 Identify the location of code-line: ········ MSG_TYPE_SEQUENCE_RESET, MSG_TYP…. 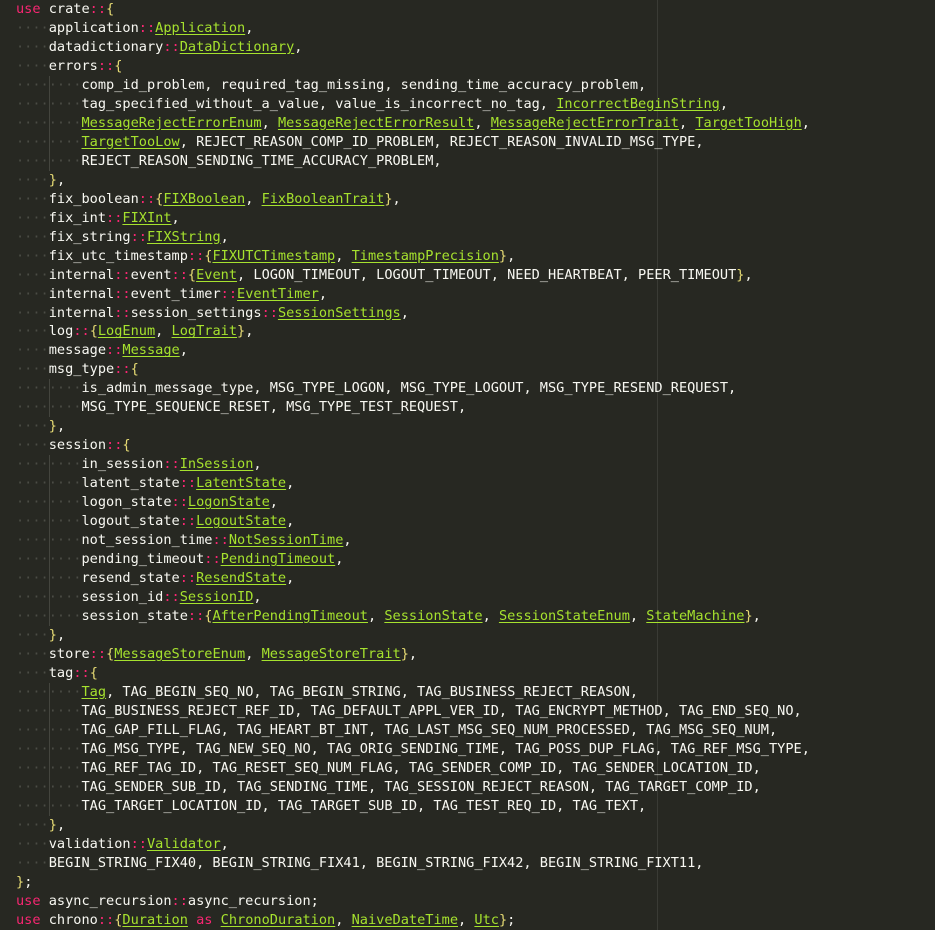
(405, 408).